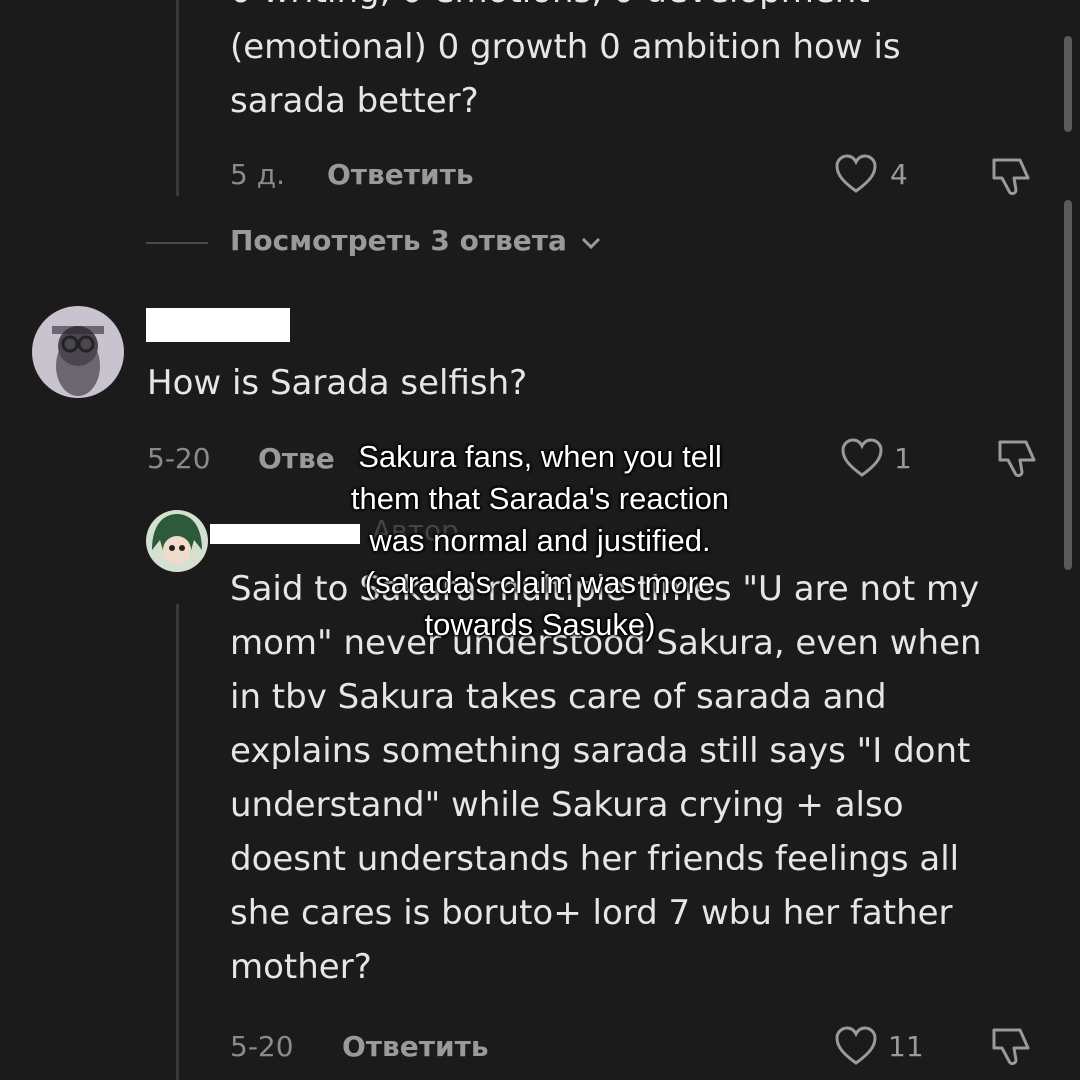 This screenshot has width=1080, height=1080. I want to click on scrollbar-mid, so click(1068, 385).